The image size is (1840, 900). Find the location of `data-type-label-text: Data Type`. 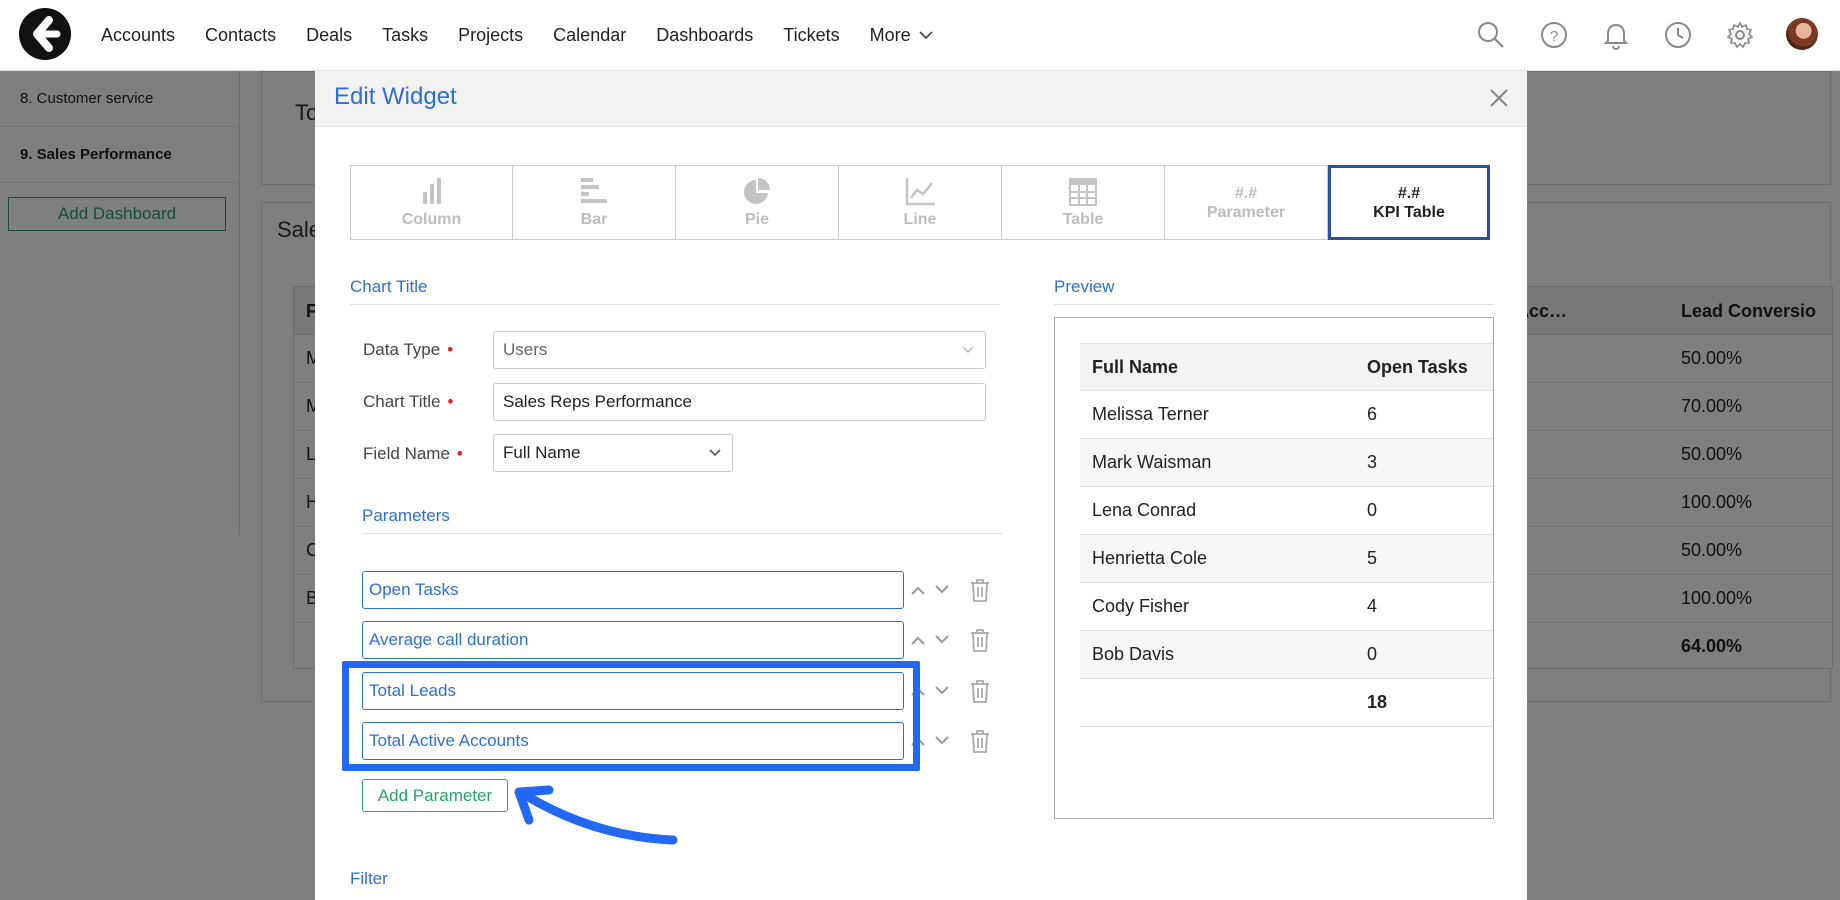

data-type-label-text: Data Type is located at coordinates (402, 349).